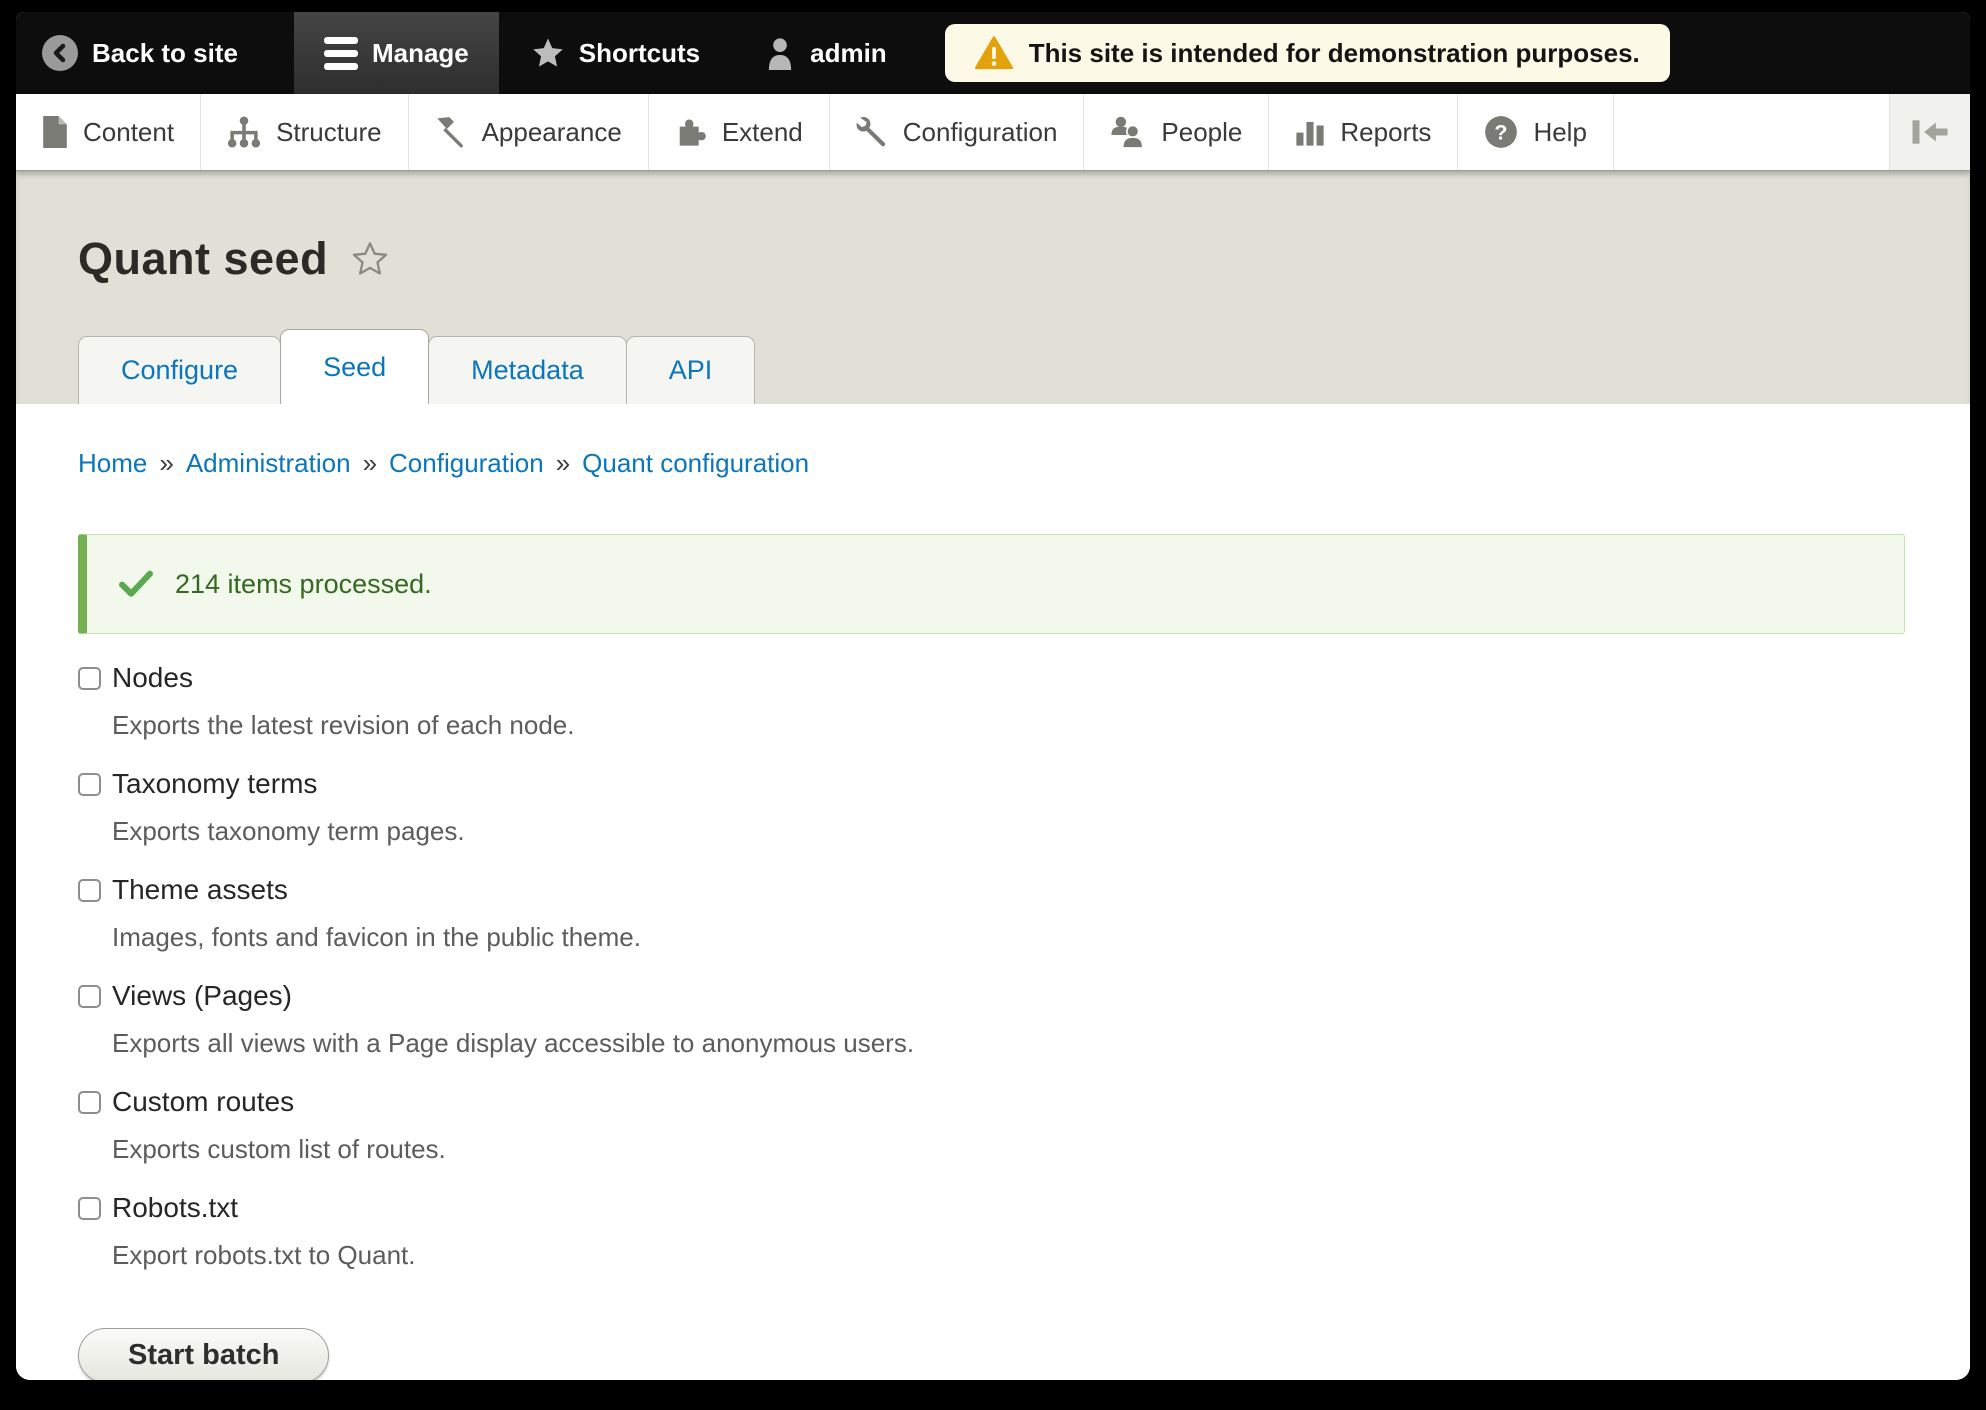 The height and width of the screenshot is (1410, 1986). I want to click on menu-label: Structure, so click(329, 131).